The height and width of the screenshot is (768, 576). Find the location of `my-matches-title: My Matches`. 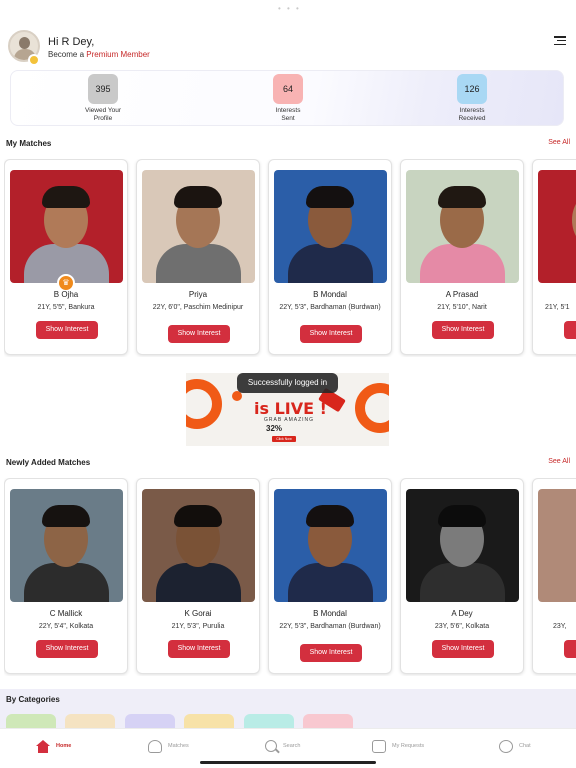

my-matches-title: My Matches is located at coordinates (29, 143).